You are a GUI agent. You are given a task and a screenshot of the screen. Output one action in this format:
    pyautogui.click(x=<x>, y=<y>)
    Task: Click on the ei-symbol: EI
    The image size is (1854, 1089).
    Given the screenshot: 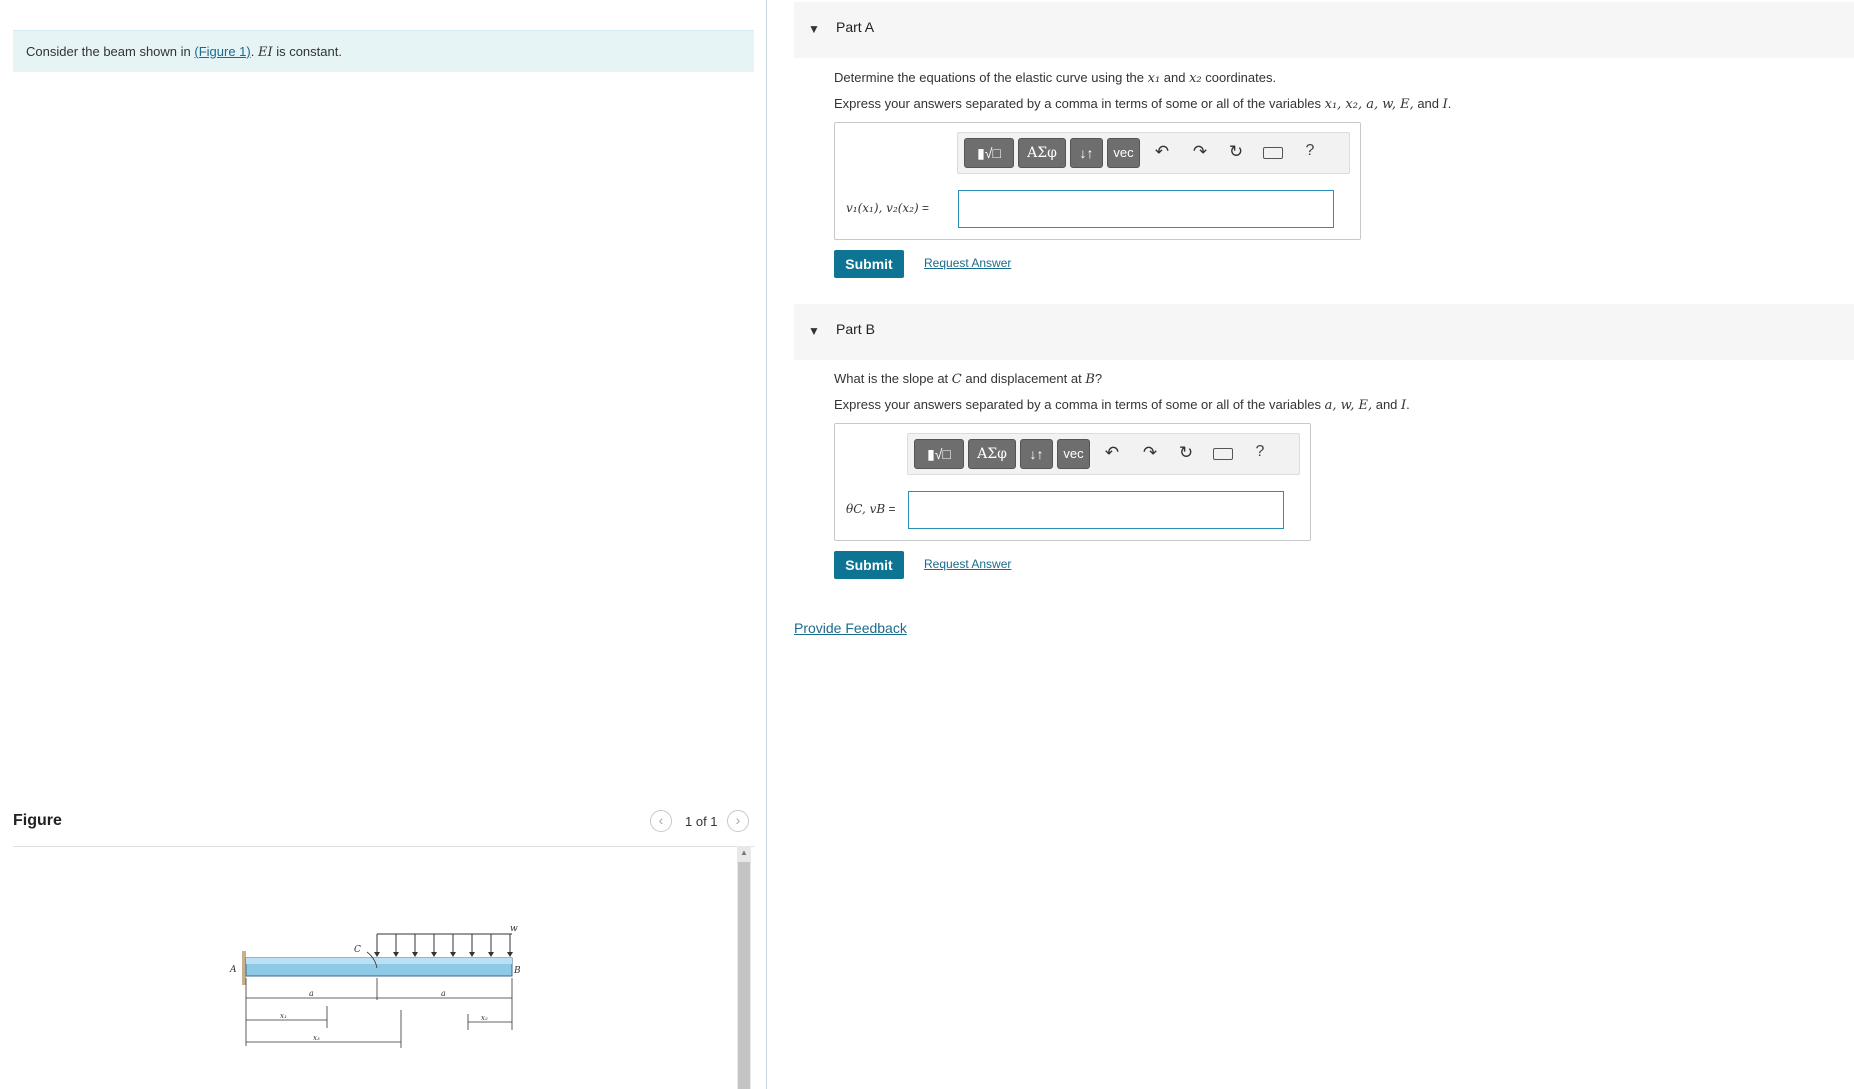 What is the action you would take?
    pyautogui.click(x=265, y=52)
    